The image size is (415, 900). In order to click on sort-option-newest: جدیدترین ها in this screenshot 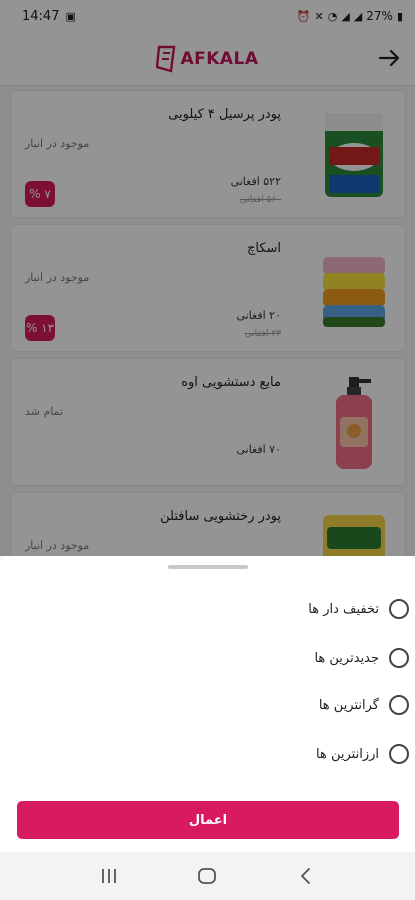, I will do `click(339, 658)`.